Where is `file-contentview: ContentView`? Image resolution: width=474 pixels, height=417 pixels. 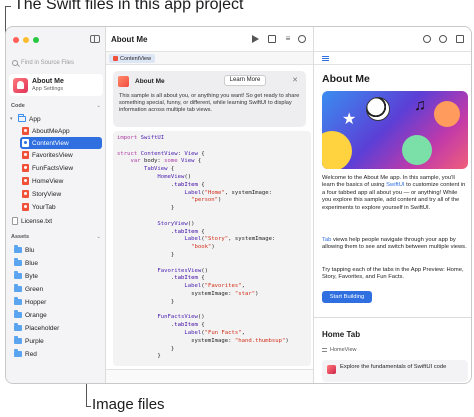 file-contentview: ContentView is located at coordinates (61, 143).